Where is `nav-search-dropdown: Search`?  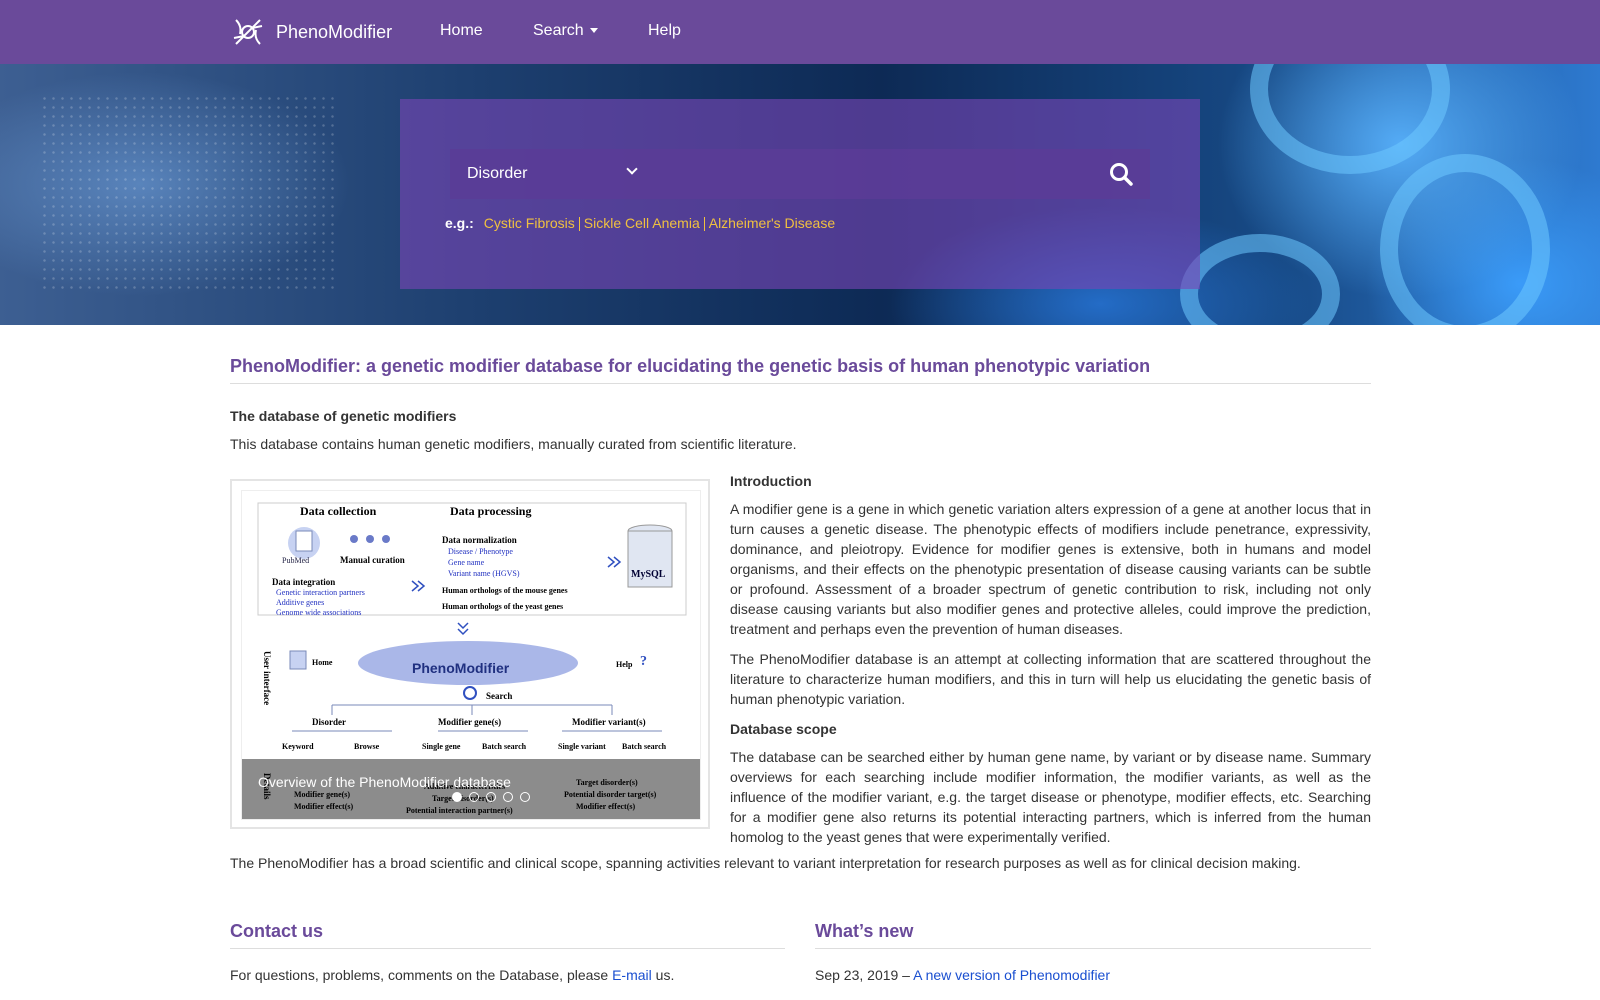 nav-search-dropdown: Search is located at coordinates (565, 31).